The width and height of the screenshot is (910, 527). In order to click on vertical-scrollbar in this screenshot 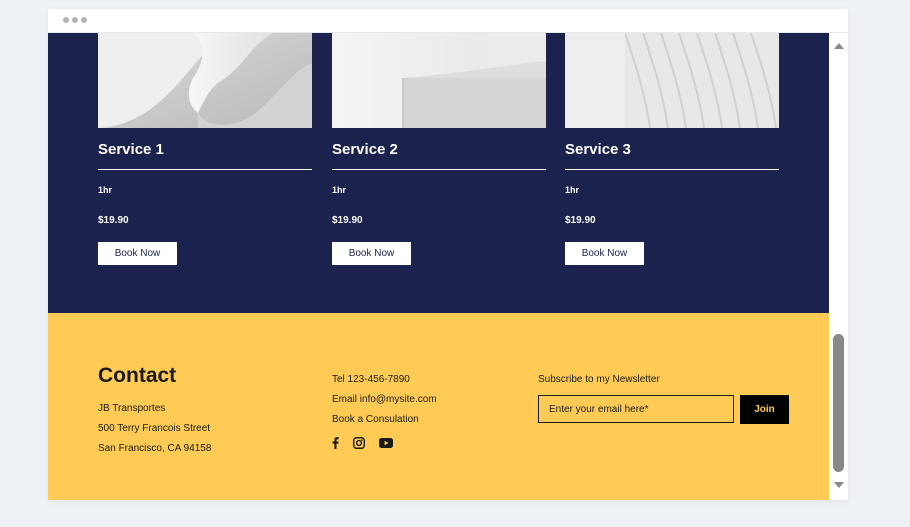, I will do `click(838, 266)`.